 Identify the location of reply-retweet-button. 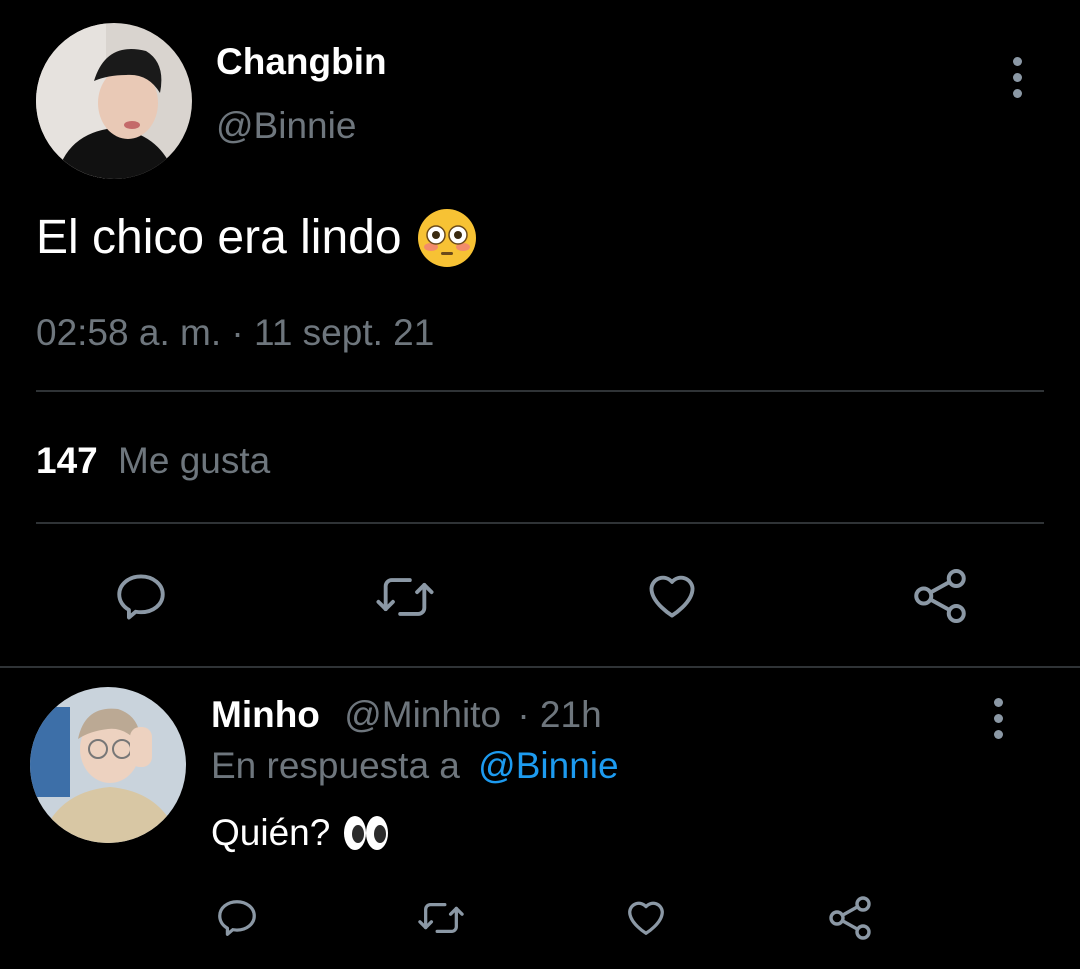
(441, 918).